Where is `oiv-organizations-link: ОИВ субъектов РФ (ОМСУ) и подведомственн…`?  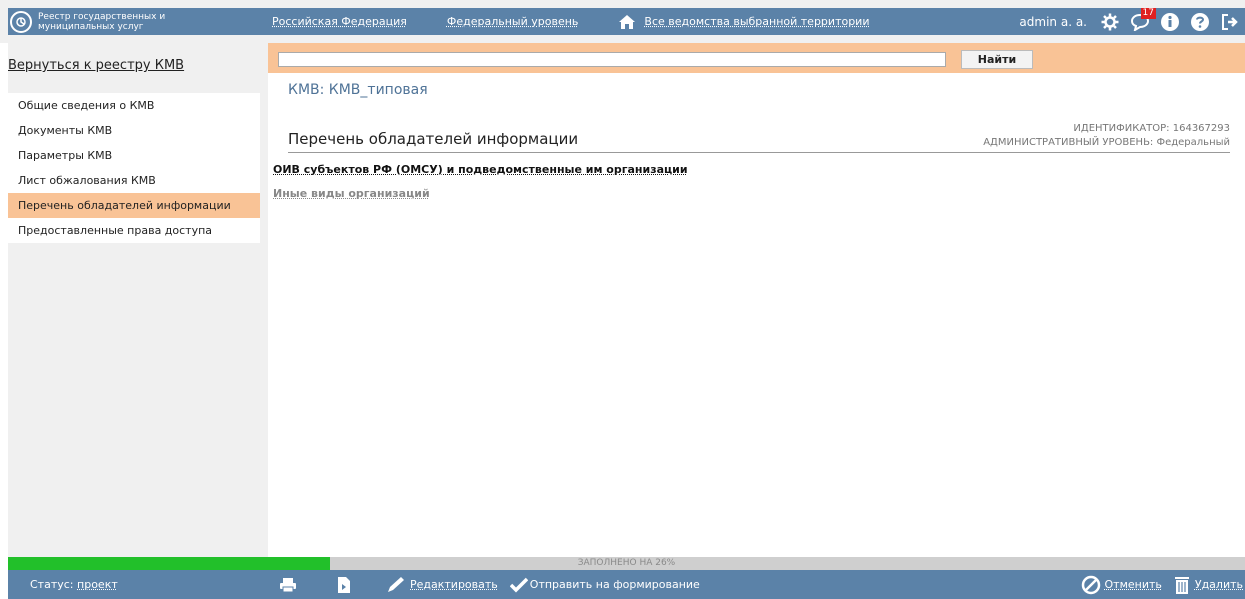
oiv-organizations-link: ОИВ субъектов РФ (ОМСУ) и подведомственн… is located at coordinates (480, 169).